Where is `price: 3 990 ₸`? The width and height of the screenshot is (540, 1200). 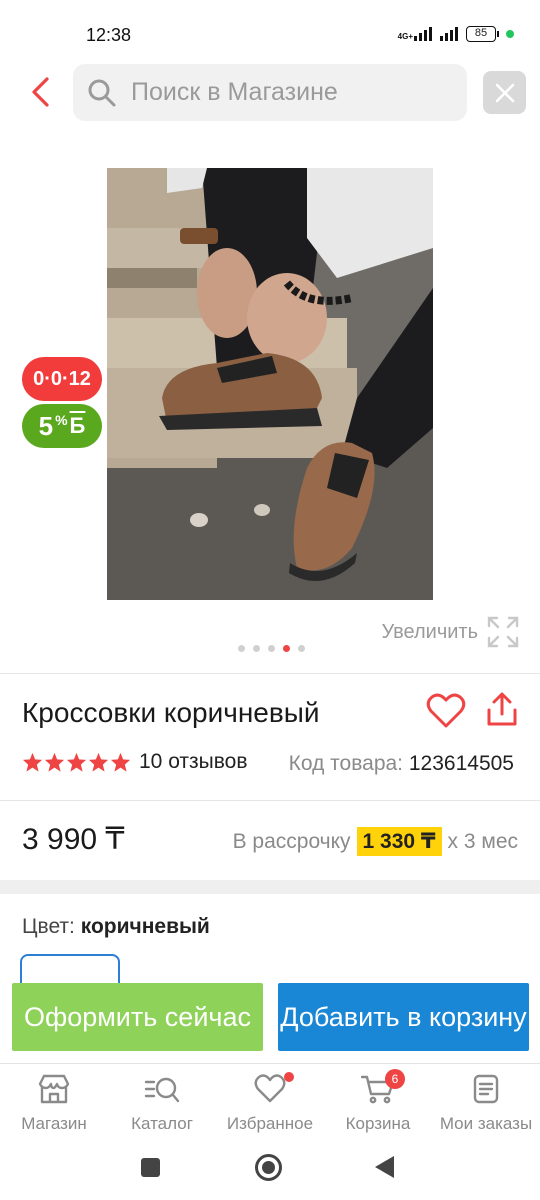
price: 3 990 ₸ is located at coordinates (73, 839).